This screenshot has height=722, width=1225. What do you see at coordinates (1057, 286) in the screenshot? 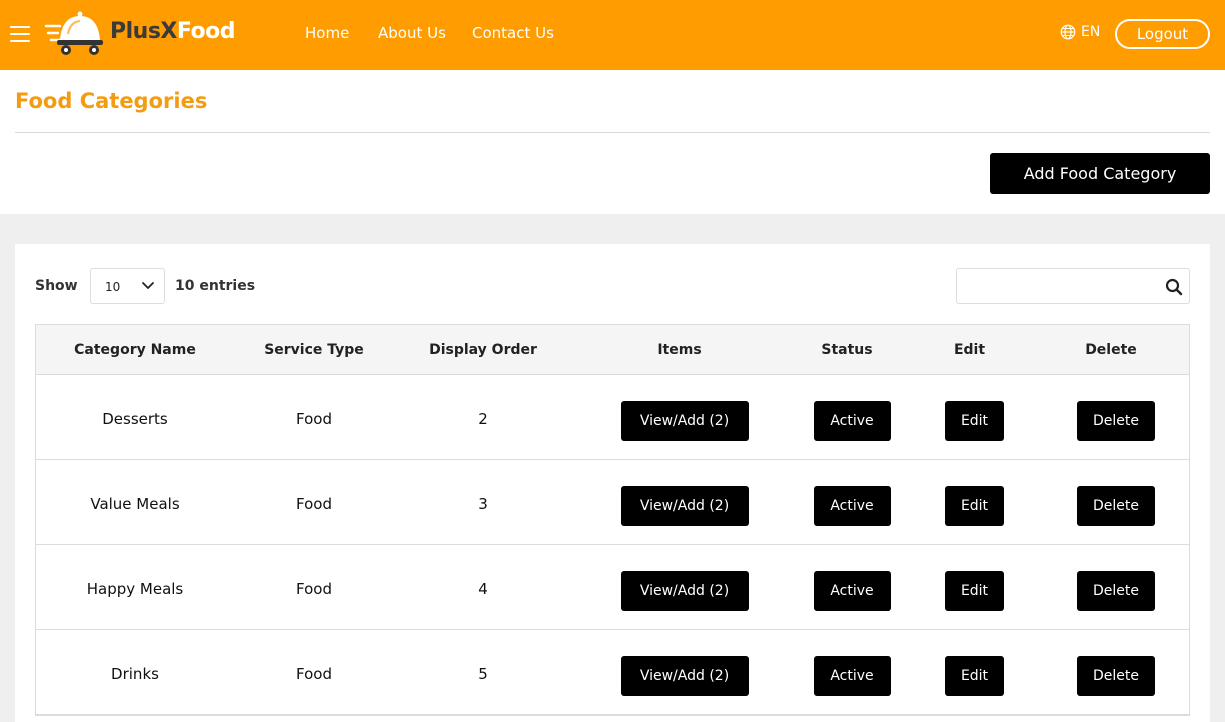
I see `search-input` at bounding box center [1057, 286].